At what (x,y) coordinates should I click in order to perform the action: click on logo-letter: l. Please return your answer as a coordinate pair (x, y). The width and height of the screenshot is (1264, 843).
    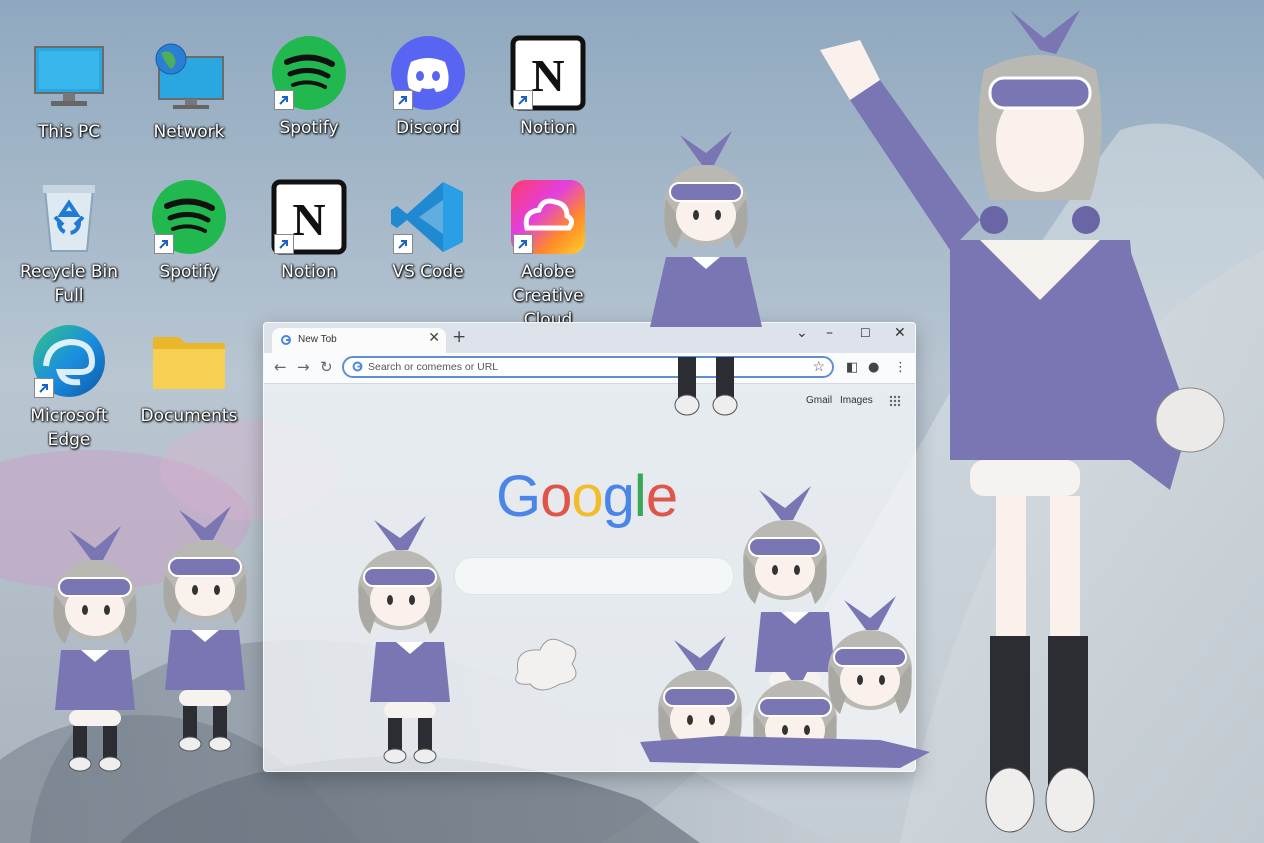
    Looking at the image, I should click on (640, 496).